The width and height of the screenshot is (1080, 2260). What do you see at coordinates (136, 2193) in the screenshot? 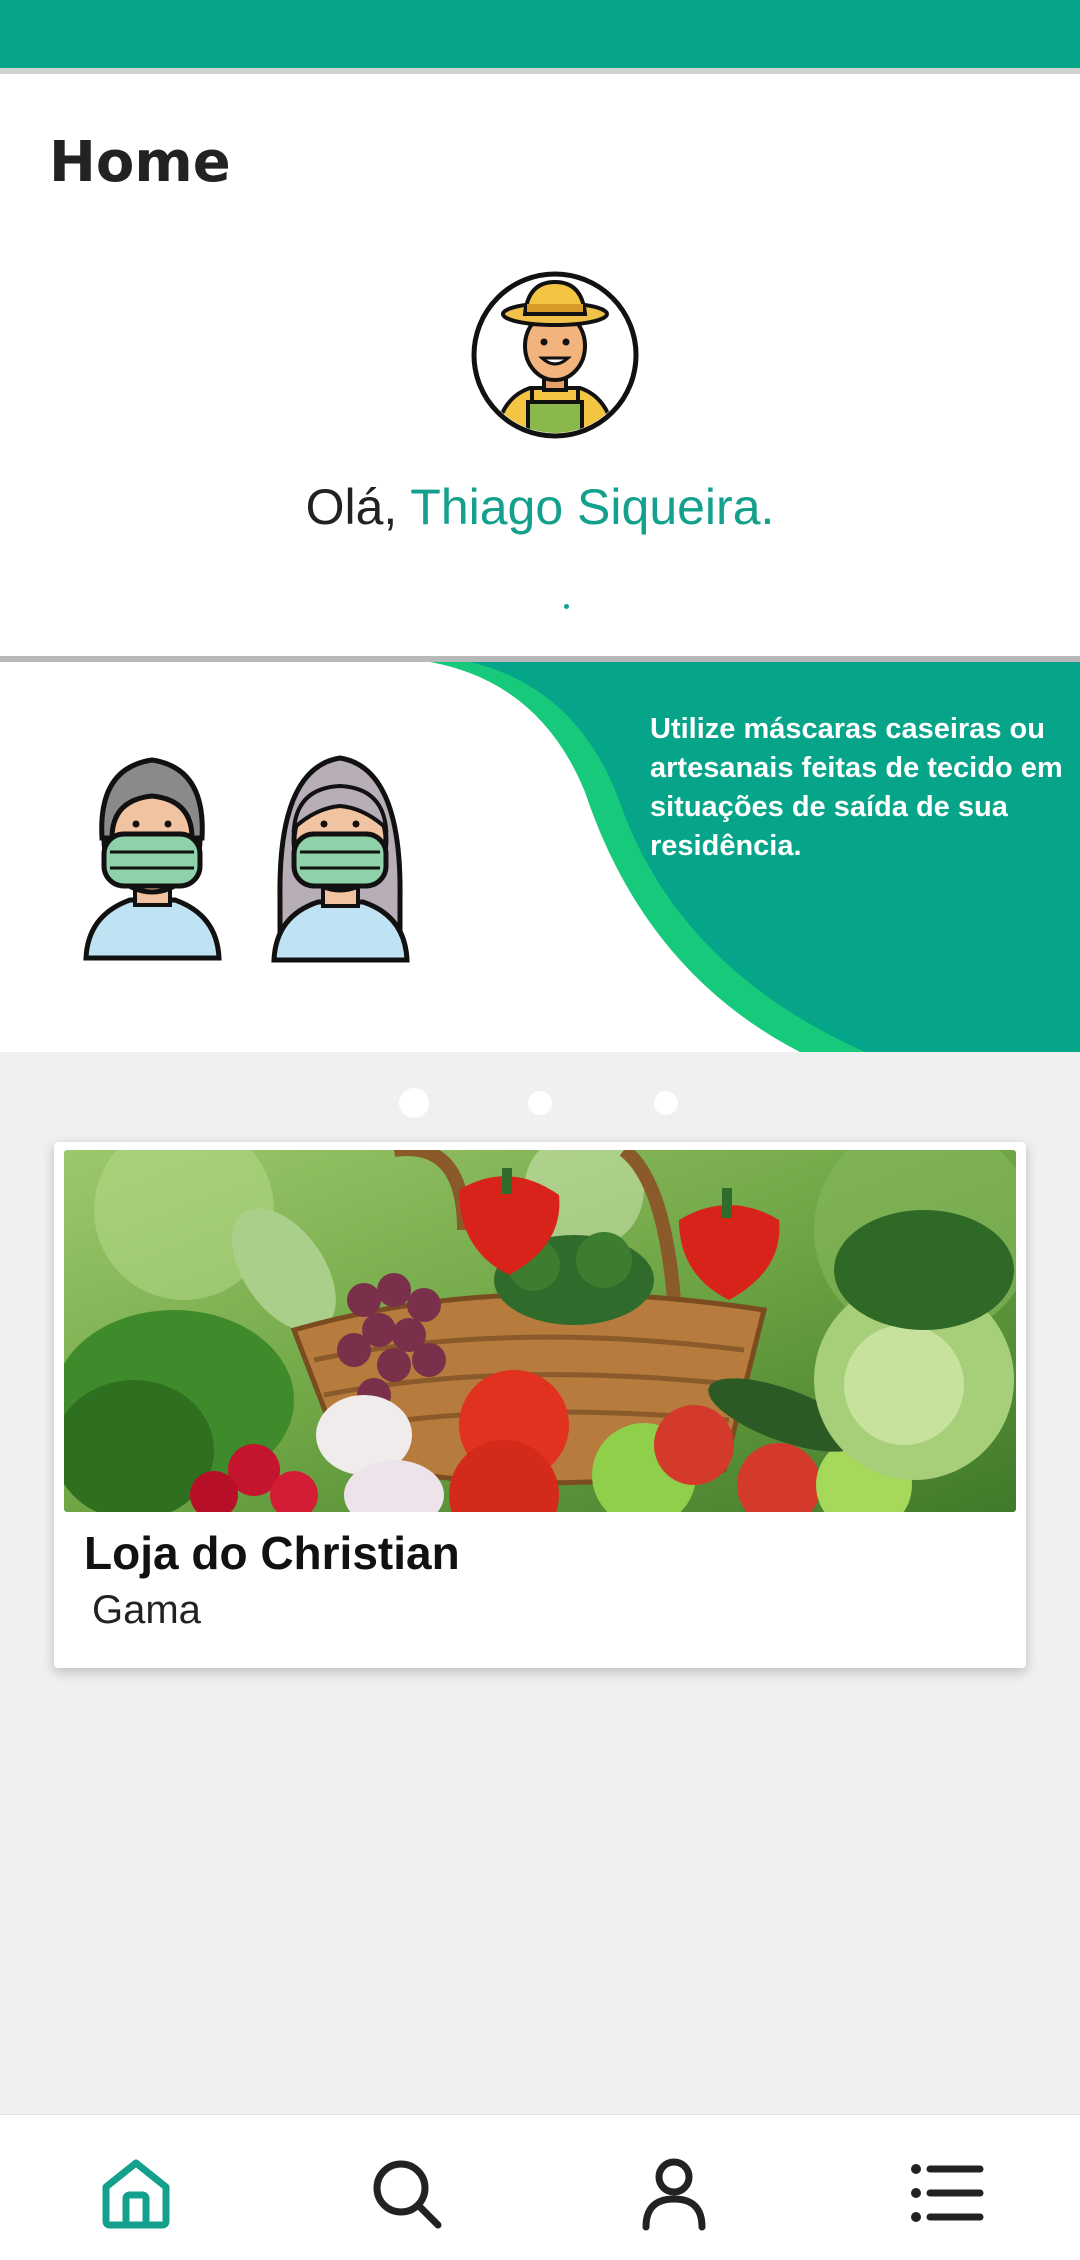
I see `home-icon` at bounding box center [136, 2193].